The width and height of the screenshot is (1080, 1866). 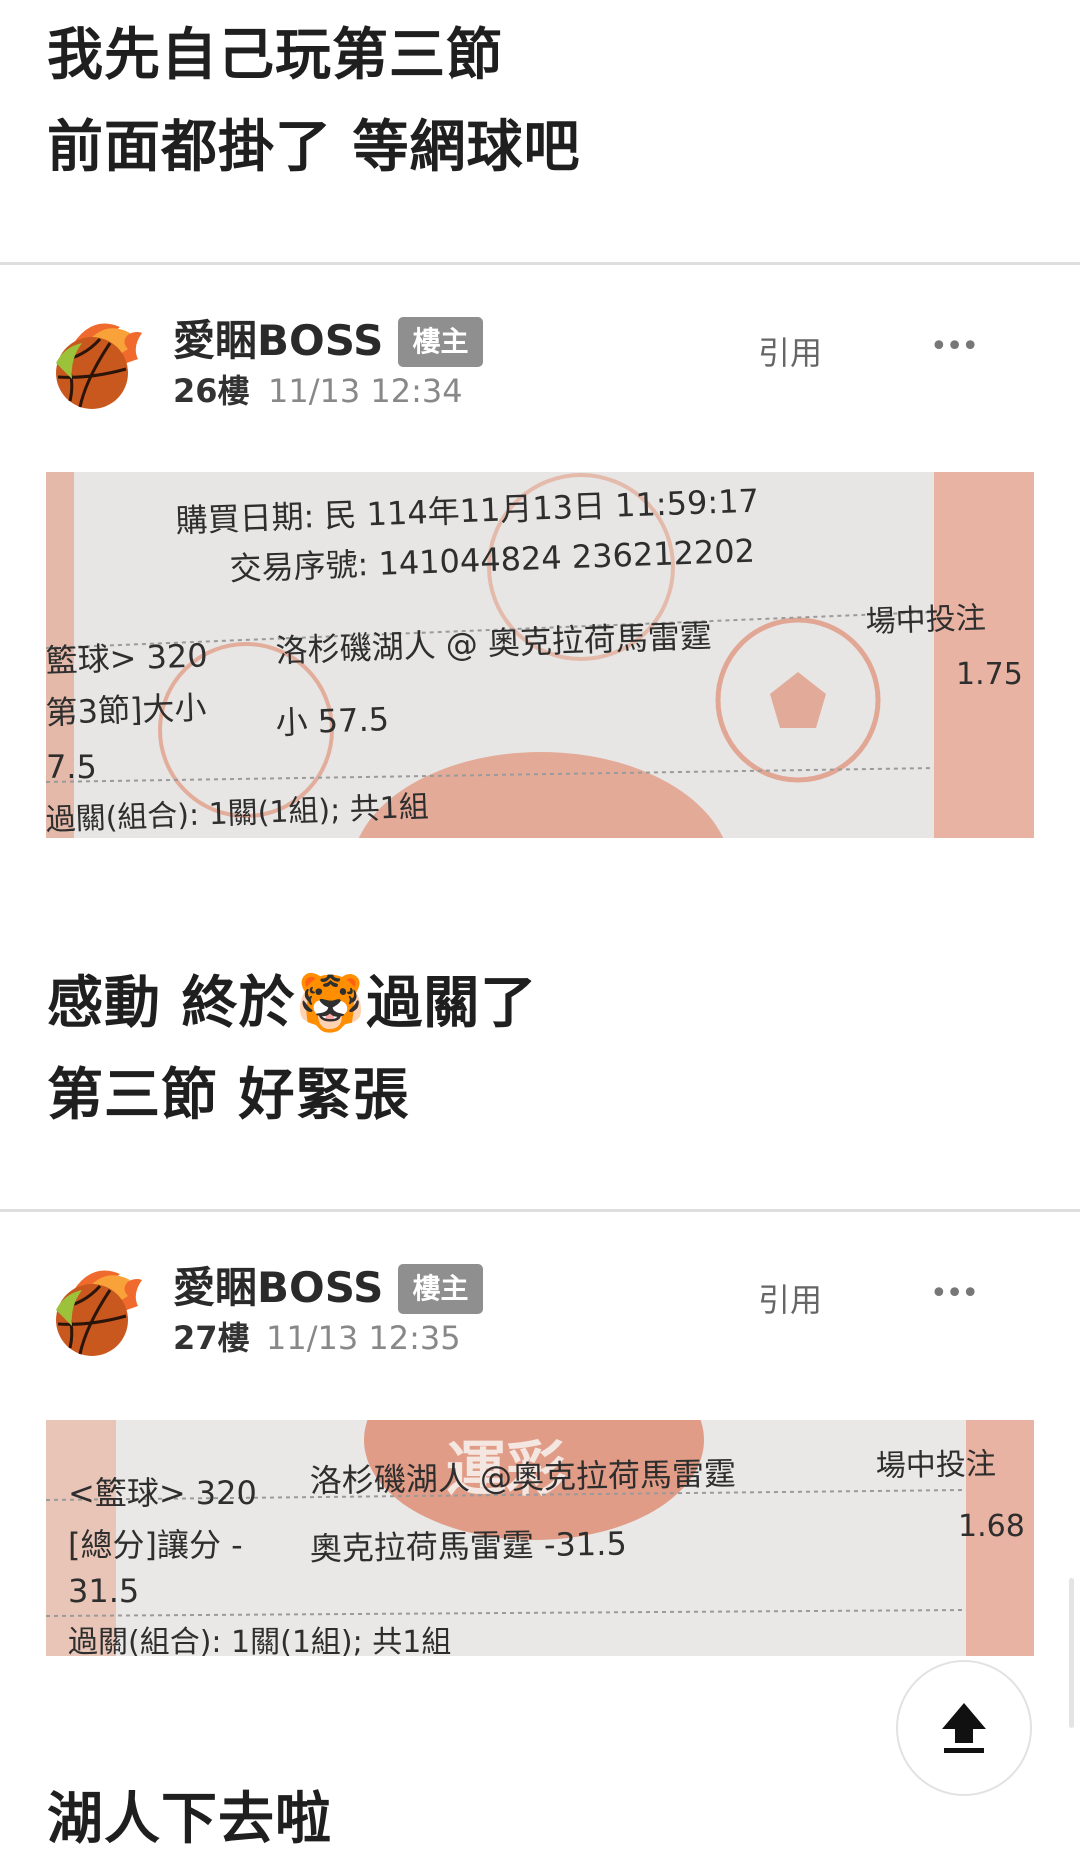 I want to click on floor-number: 27樓, so click(x=211, y=1338).